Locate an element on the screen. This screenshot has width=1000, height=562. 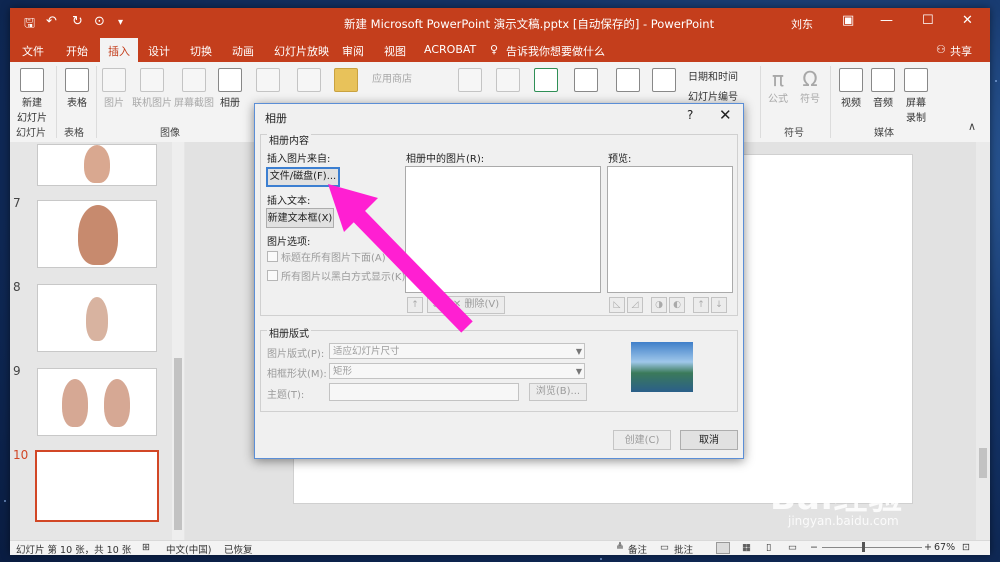
baidu-watermark: Bai经验 jingyan.baidu.com is located at coordinates (837, 499).